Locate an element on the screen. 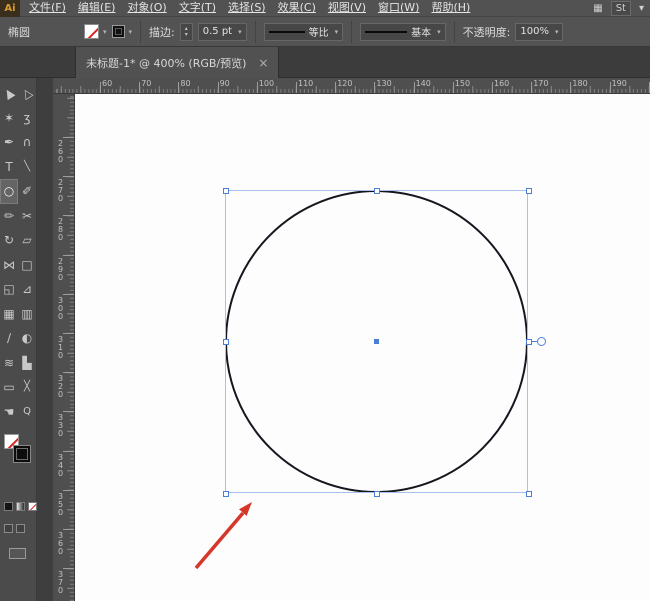 The height and width of the screenshot is (601, 650). document-tab-title: 未标题-1* @ 400% (RGB/预览) is located at coordinates (166, 63).